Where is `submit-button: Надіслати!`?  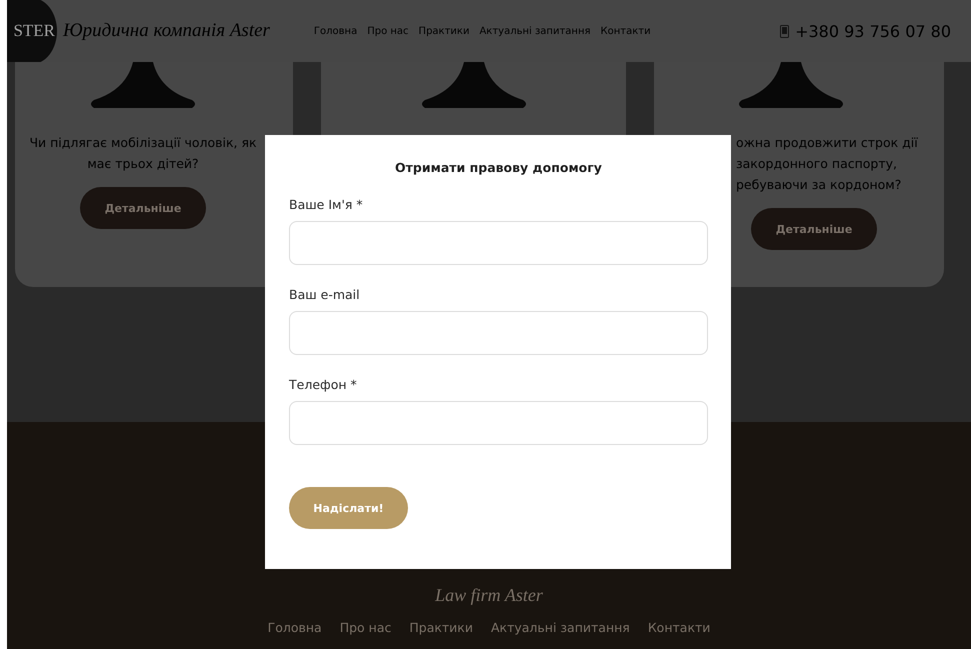
submit-button: Надіслати! is located at coordinates (348, 508).